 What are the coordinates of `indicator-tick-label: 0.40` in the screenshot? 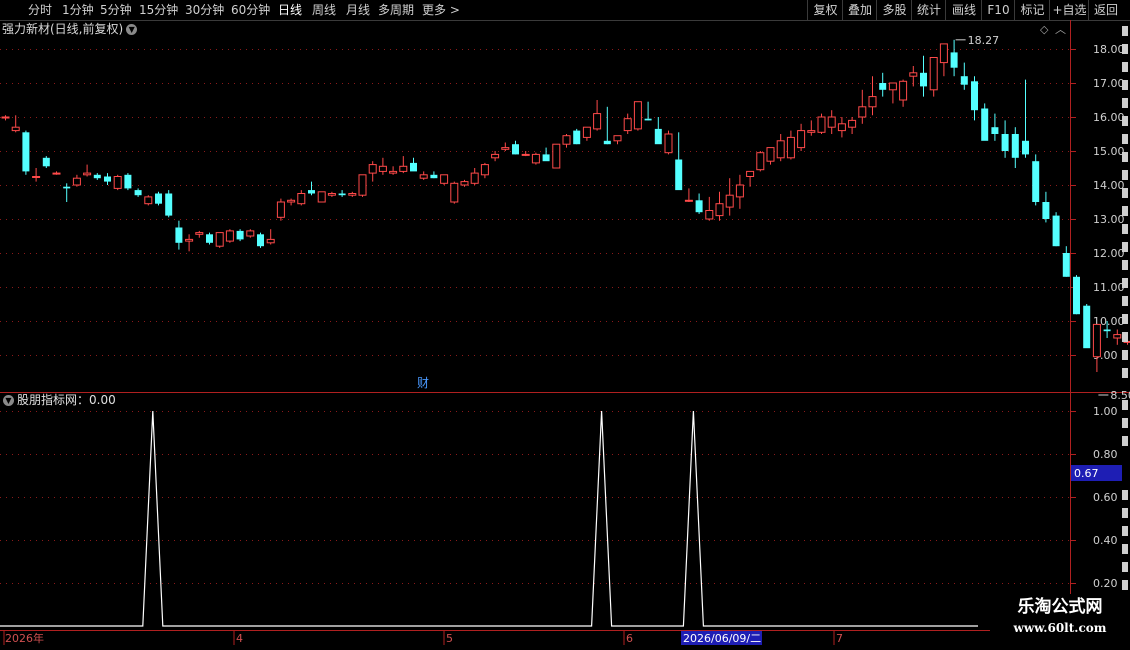 It's located at (1105, 540).